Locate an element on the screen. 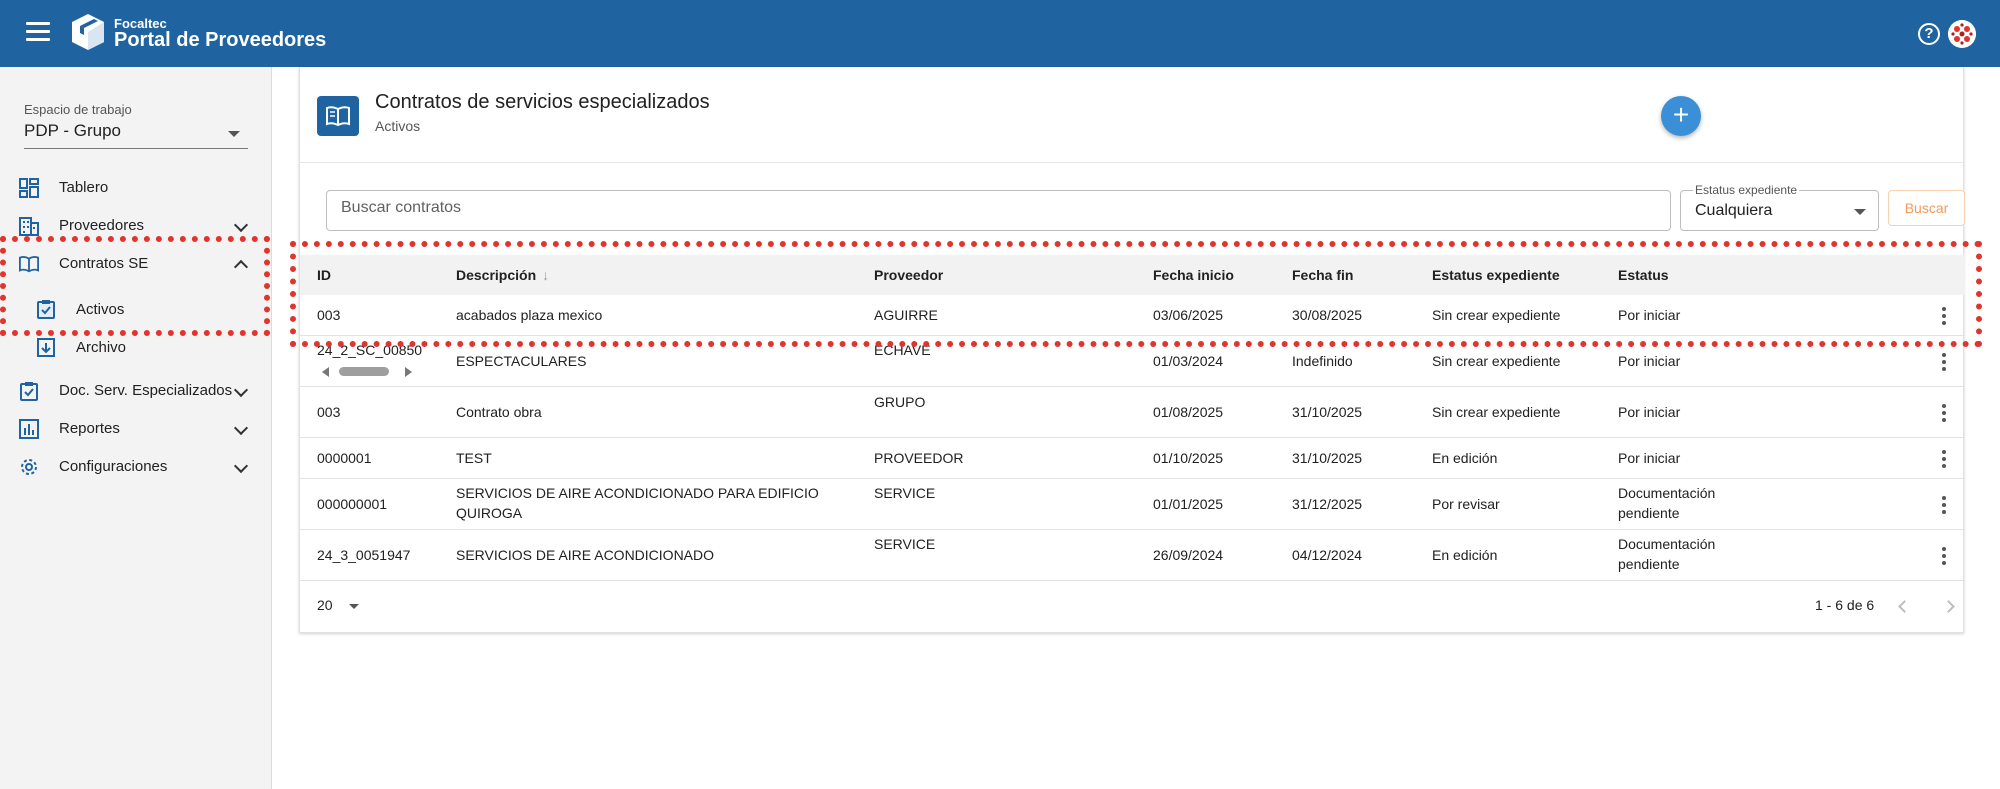  column-header-label: Descripción is located at coordinates (496, 275).